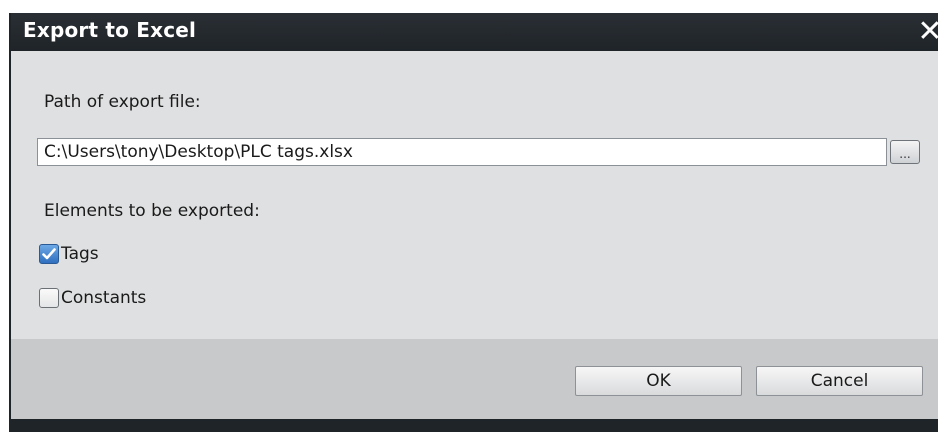 This screenshot has width=938, height=432. What do you see at coordinates (474, 32) in the screenshot?
I see `dialog-titlebar: Export to Excel ✕` at bounding box center [474, 32].